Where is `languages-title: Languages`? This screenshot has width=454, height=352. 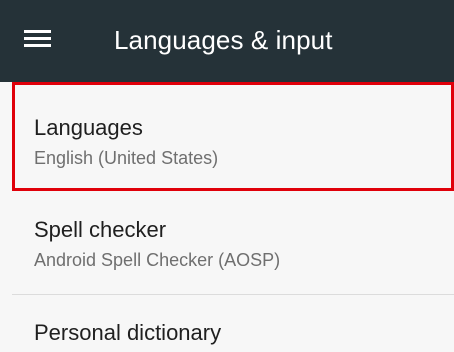
languages-title: Languages is located at coordinates (88, 127).